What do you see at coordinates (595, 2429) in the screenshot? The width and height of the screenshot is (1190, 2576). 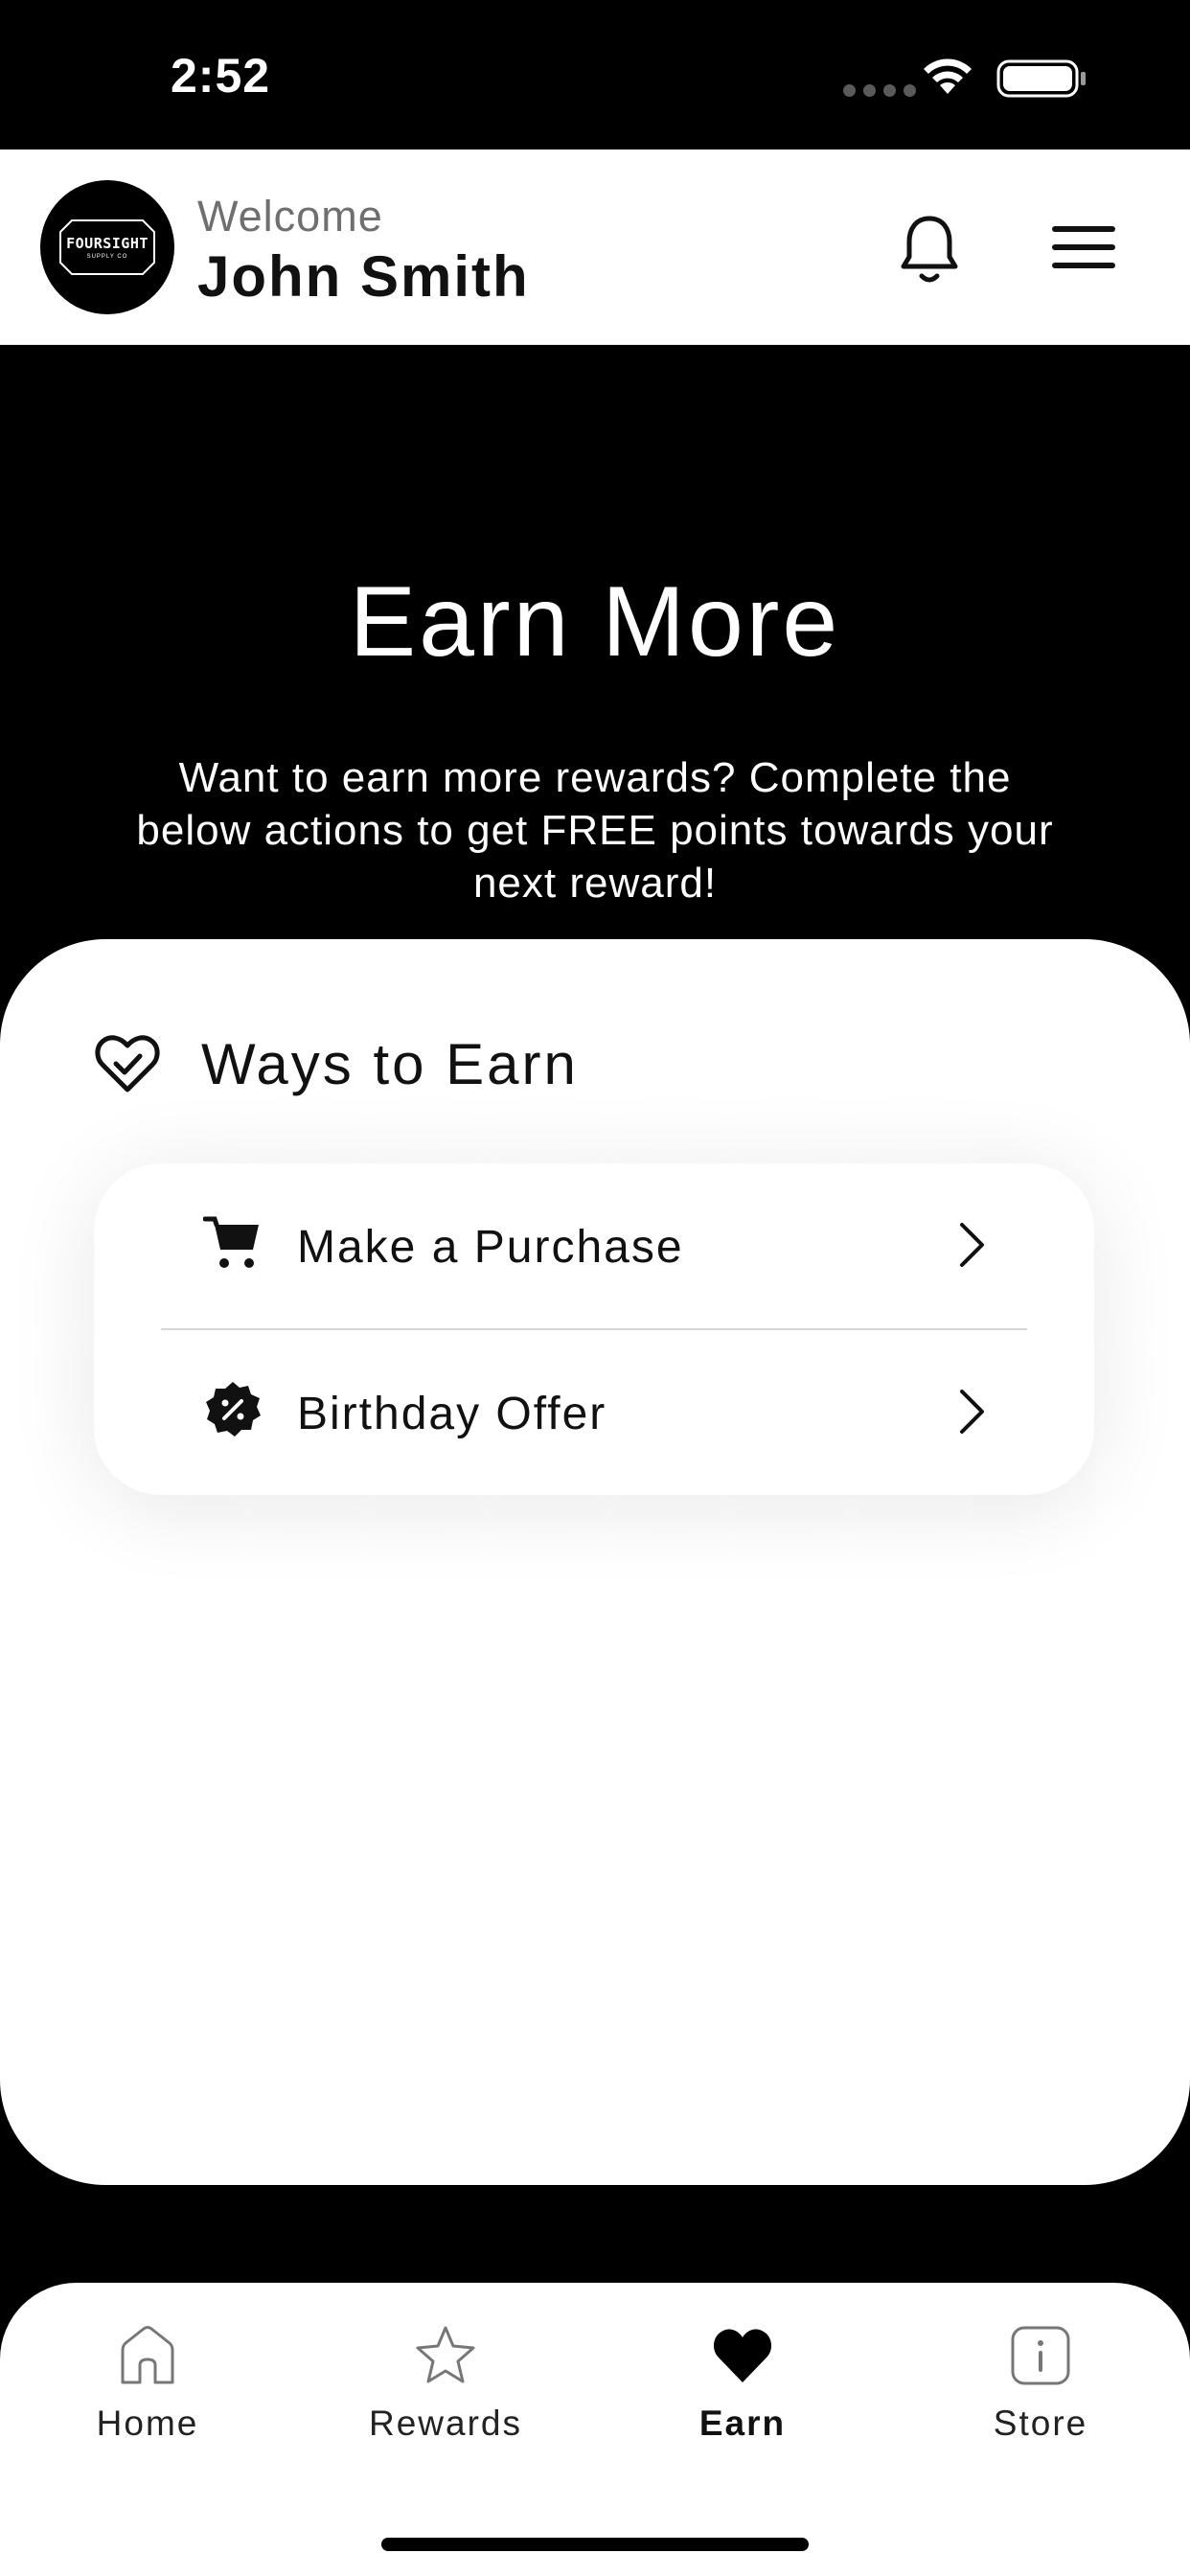 I see `bottom-tab-bar: Home Rewards Earn Store` at bounding box center [595, 2429].